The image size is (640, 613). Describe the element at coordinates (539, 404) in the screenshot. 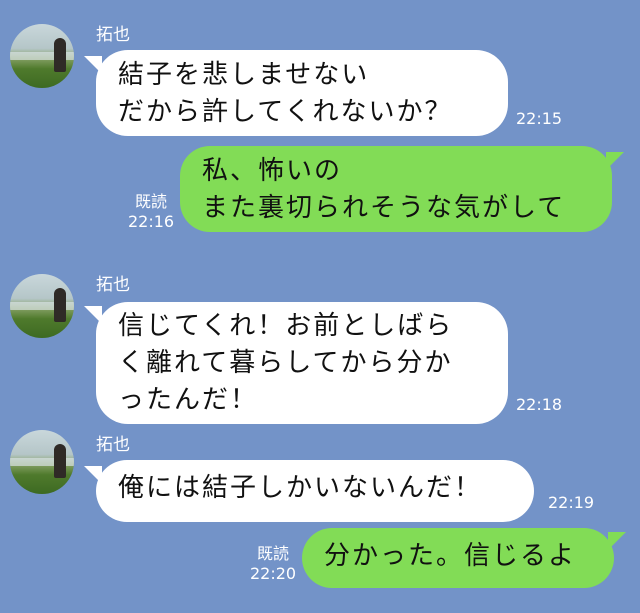

I see `message-time: 22:18` at that location.